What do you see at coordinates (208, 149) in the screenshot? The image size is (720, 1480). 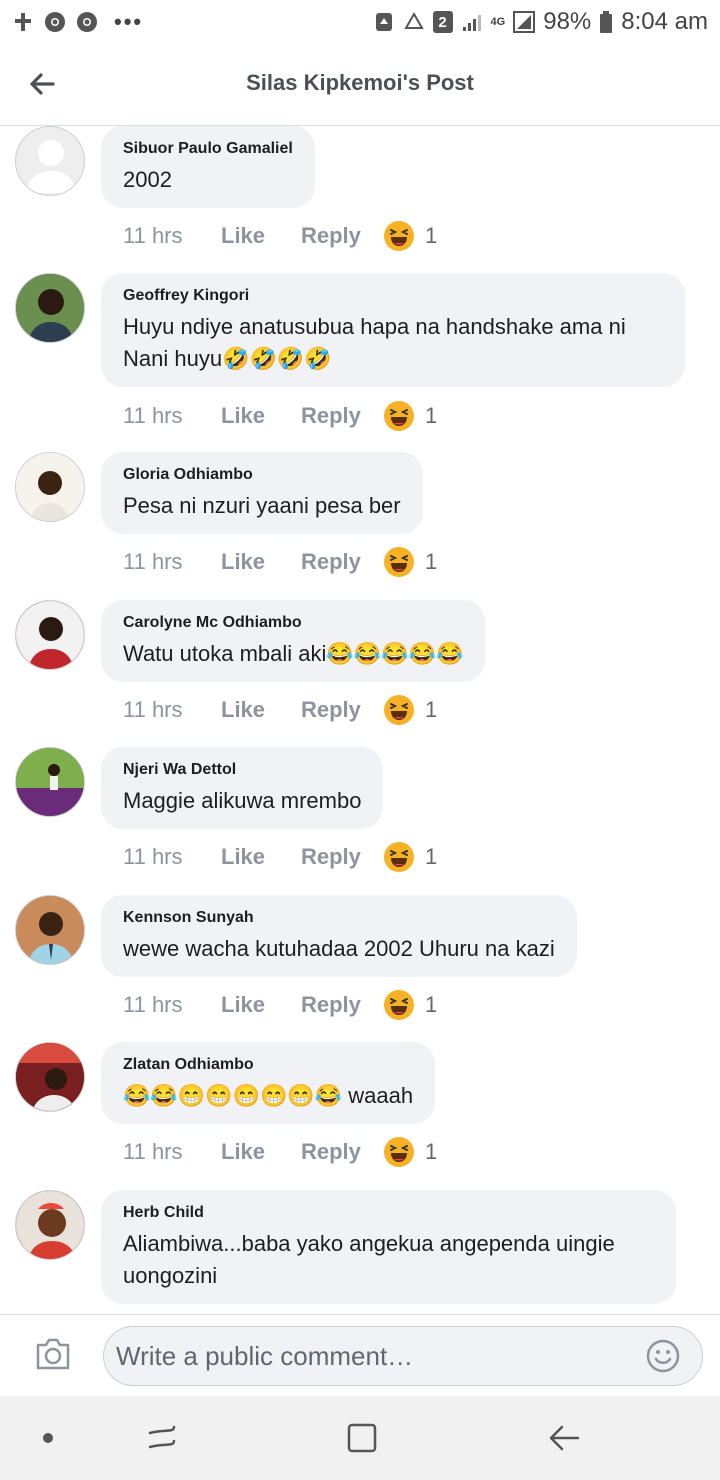 I see `comment-author: Sibuor Paulo Gamaliel` at bounding box center [208, 149].